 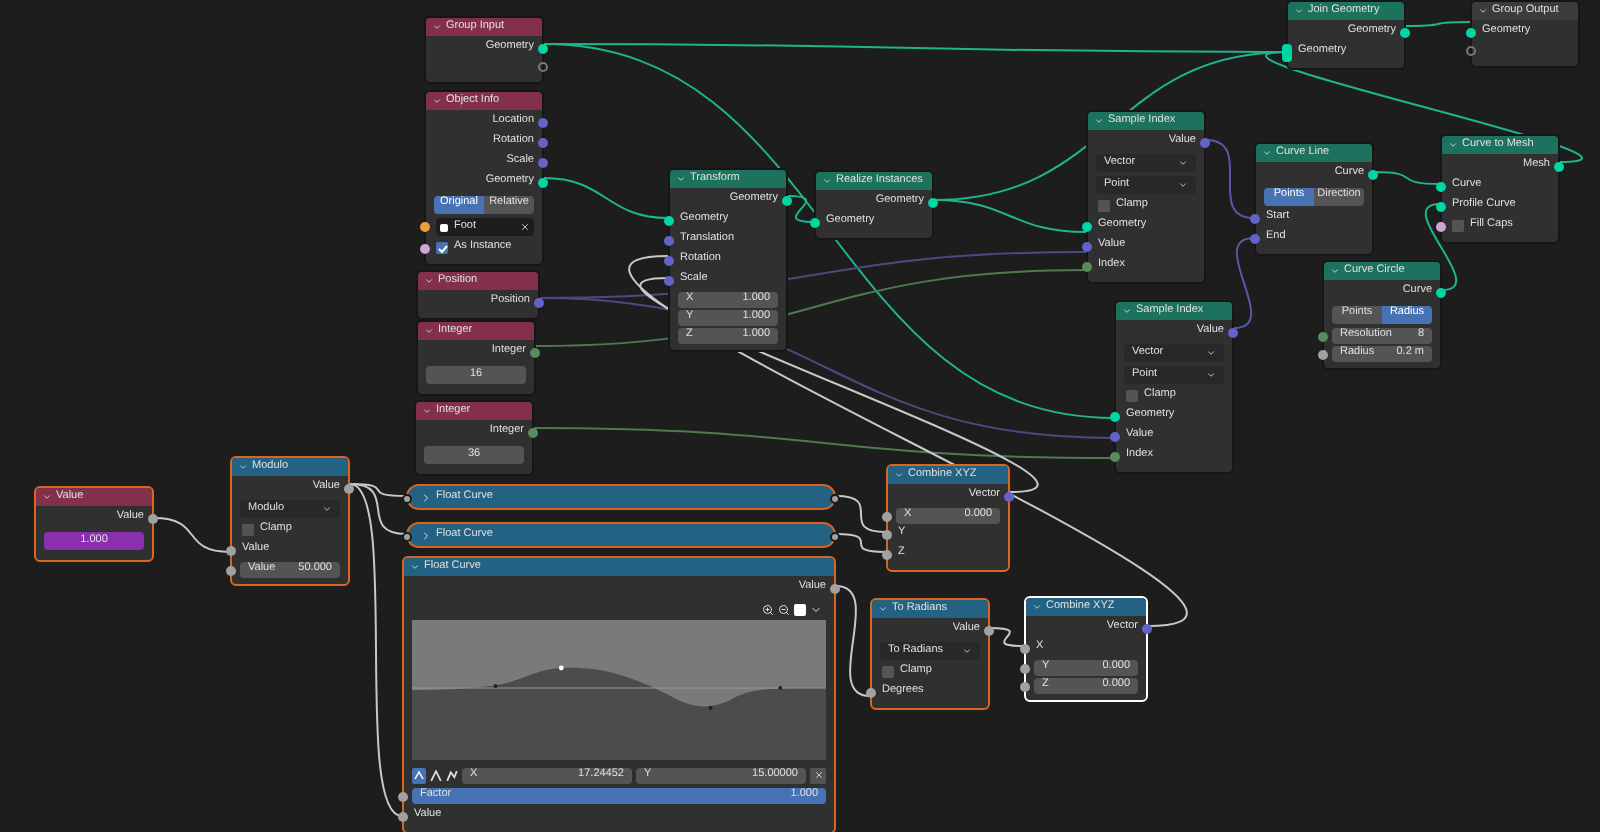 I want to click on delete-icon, so click(x=818, y=775).